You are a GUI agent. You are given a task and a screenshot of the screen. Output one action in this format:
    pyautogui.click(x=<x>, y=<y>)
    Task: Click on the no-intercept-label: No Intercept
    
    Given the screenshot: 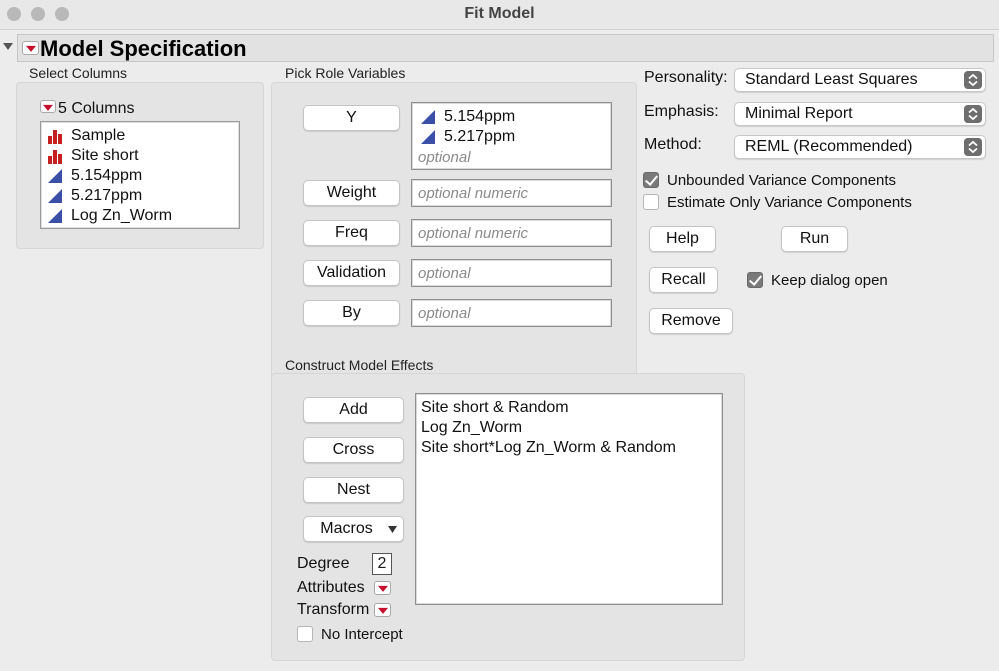 What is the action you would take?
    pyautogui.click(x=362, y=634)
    